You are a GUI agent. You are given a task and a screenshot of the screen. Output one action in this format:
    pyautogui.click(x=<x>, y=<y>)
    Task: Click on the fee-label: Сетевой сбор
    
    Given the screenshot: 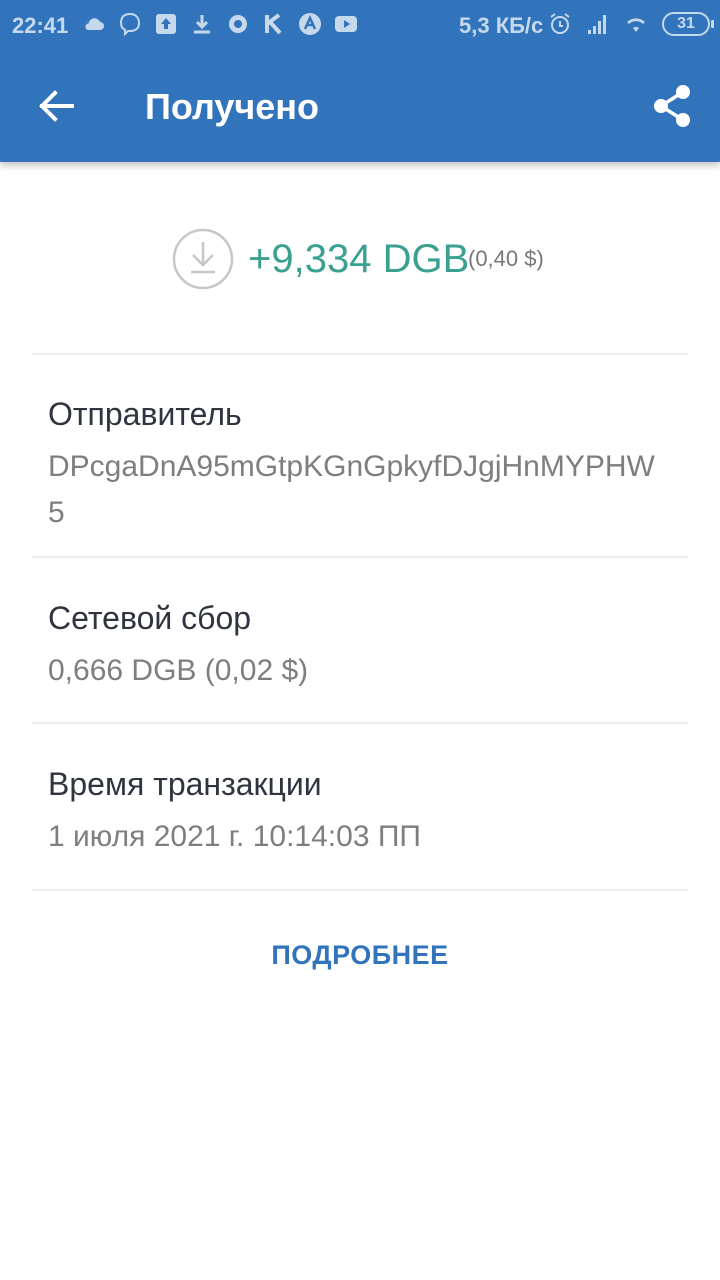 What is the action you would take?
    pyautogui.click(x=150, y=618)
    